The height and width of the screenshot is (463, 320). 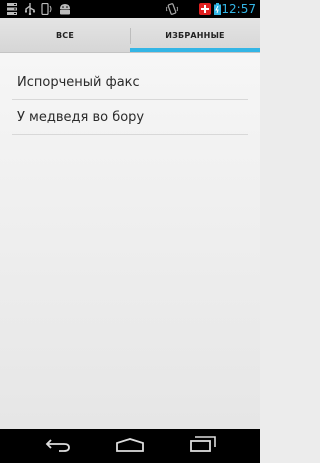 I want to click on home-button, so click(x=130, y=446).